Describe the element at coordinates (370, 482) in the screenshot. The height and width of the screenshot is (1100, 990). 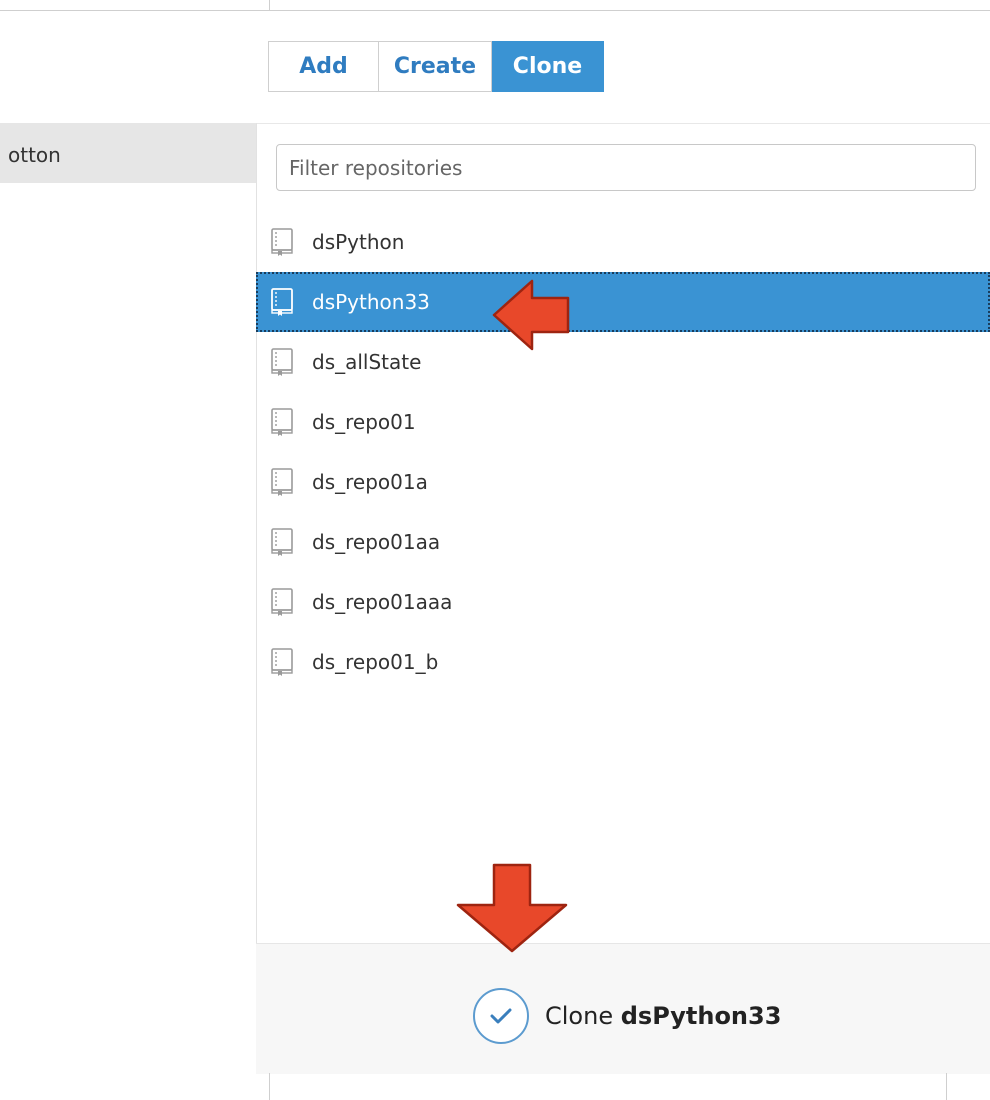
I see `repo-name: ds_repo01a` at that location.